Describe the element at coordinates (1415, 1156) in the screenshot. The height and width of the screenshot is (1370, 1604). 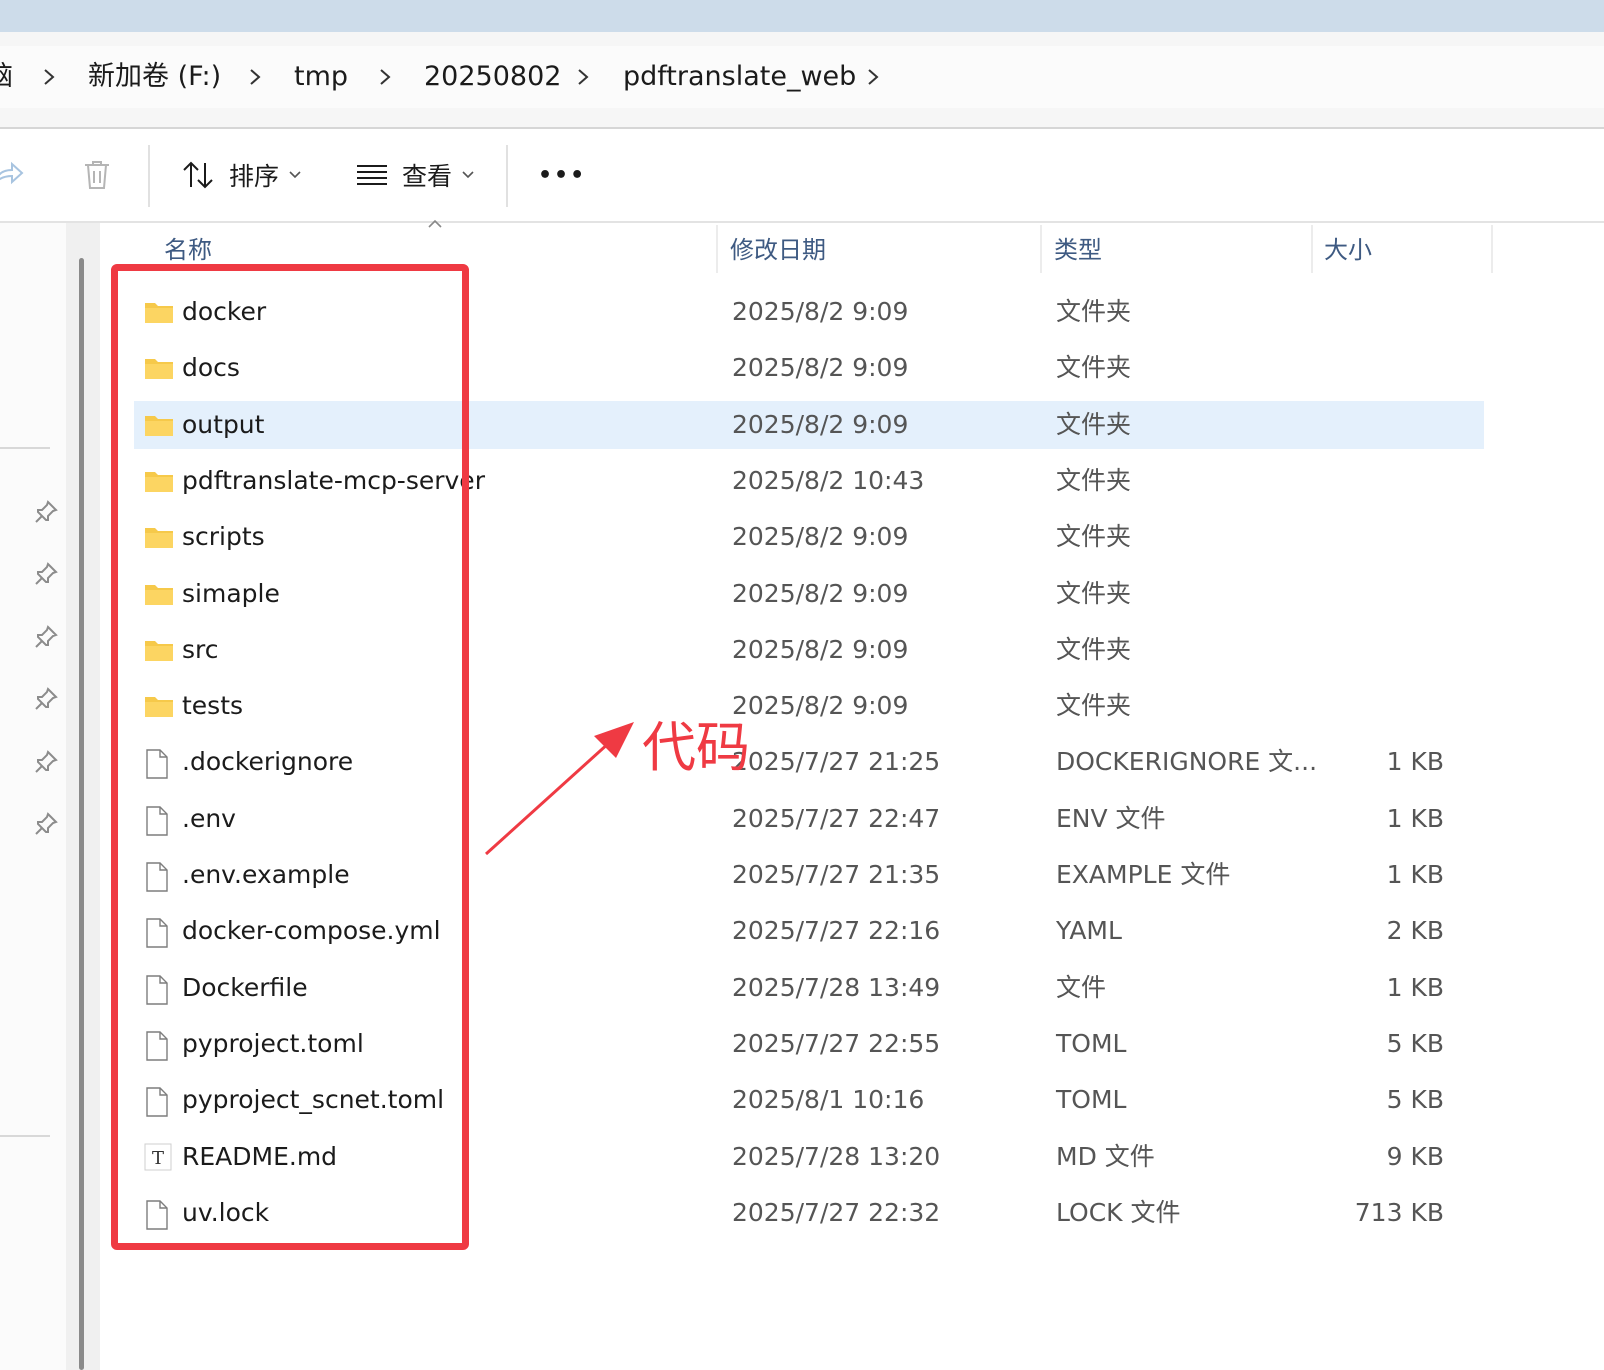
I see `file-size: 9 KB` at that location.